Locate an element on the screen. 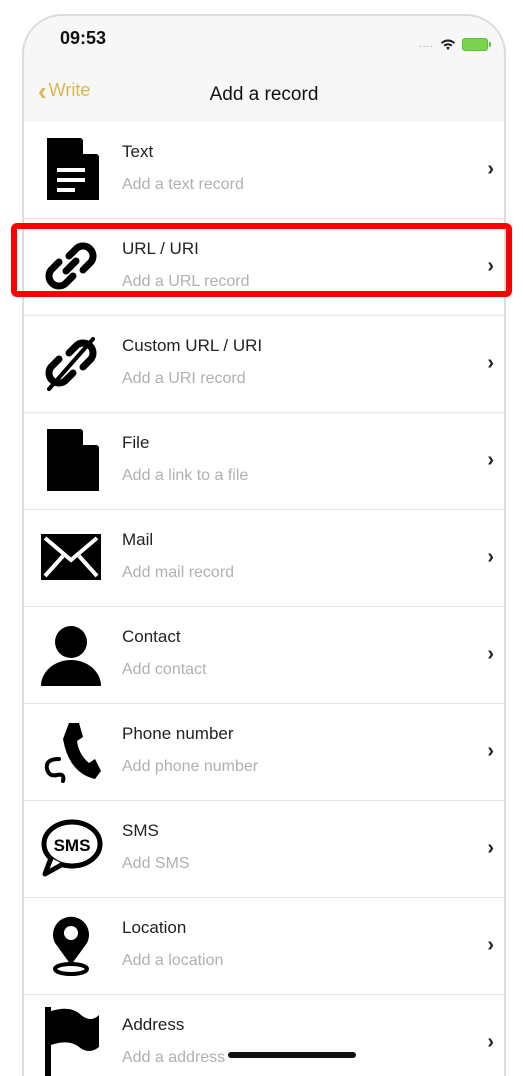  record-row-file: File Add a link to a file › is located at coordinates (264, 461).